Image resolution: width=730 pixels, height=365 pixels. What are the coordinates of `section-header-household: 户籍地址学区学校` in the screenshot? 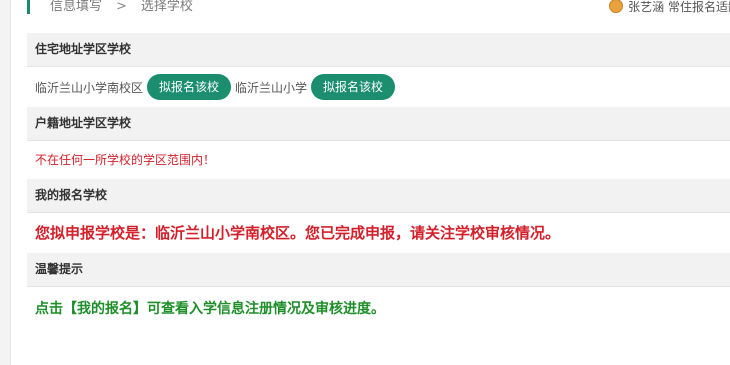 It's located at (378, 124).